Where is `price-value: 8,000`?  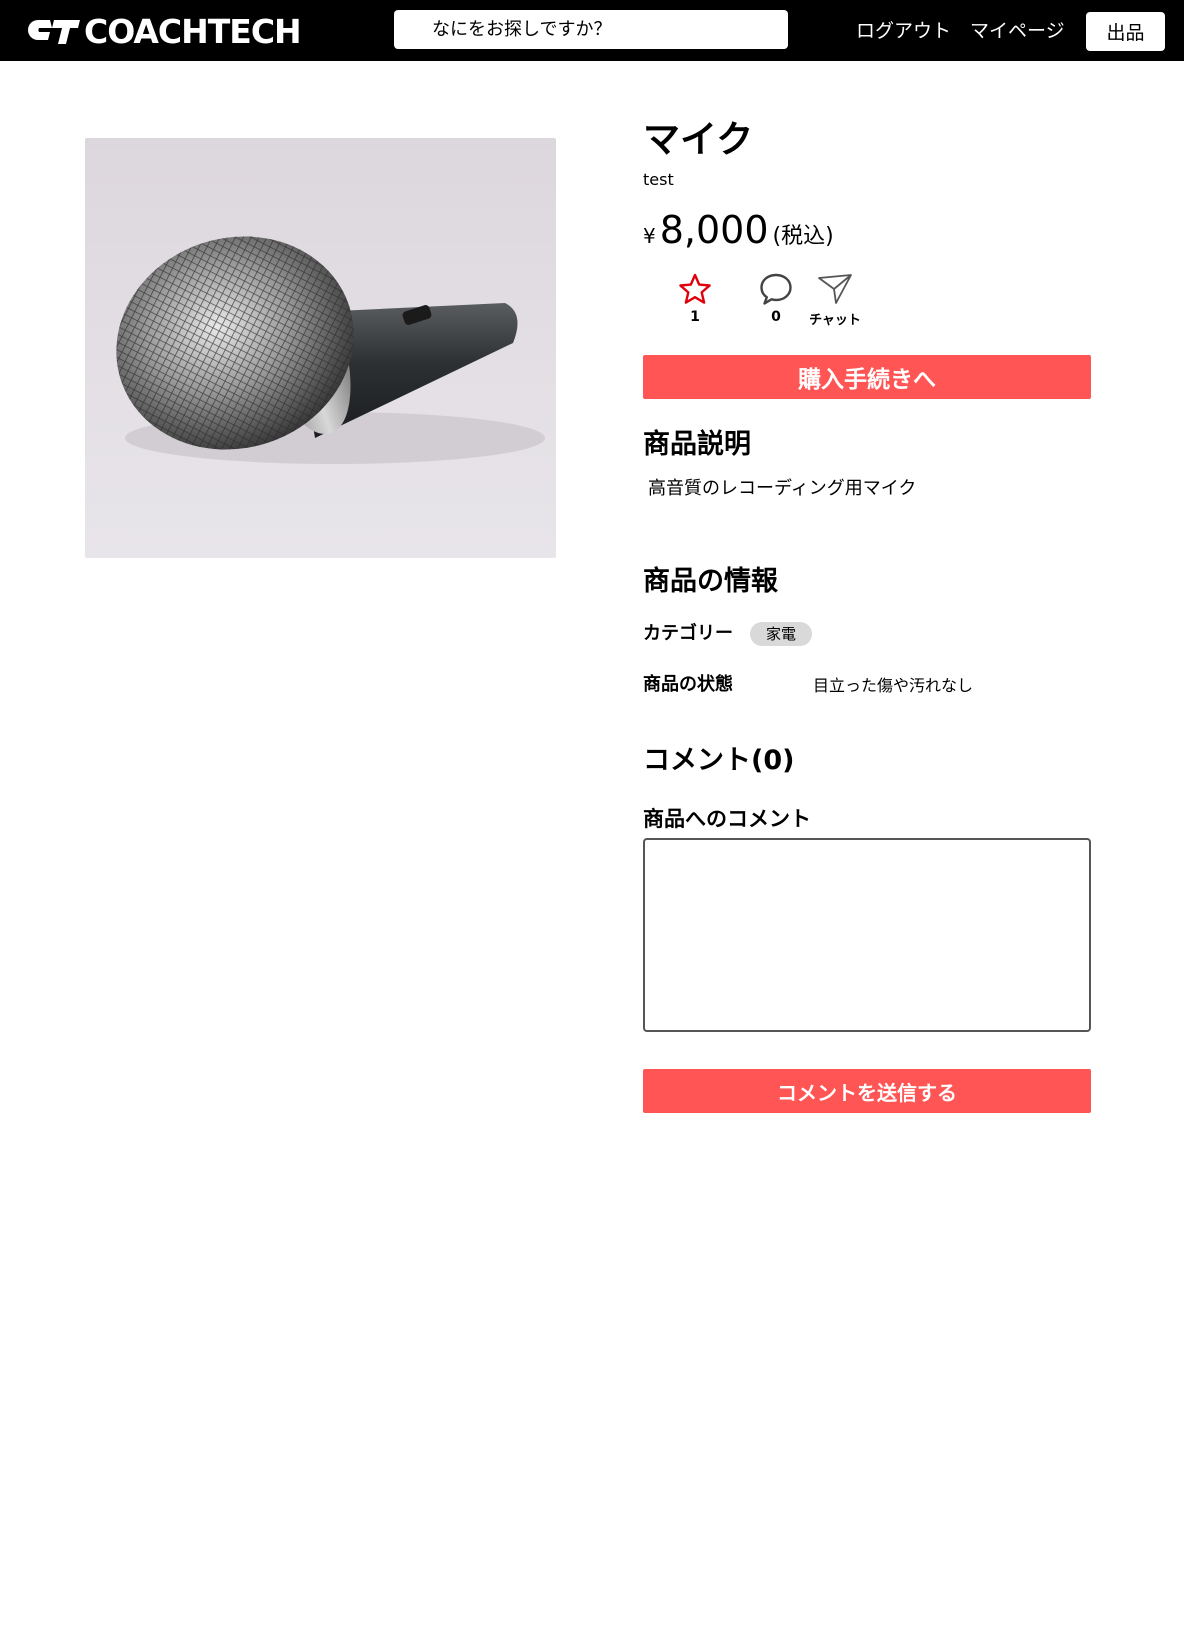
price-value: 8,000 is located at coordinates (714, 230).